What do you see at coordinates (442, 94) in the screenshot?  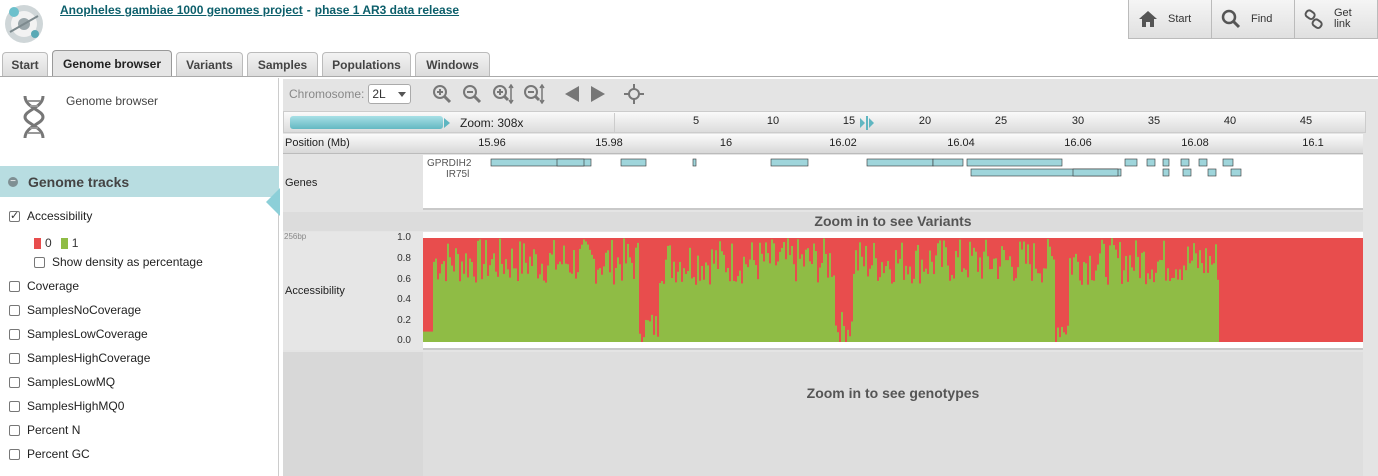 I see `zoom-in-icon` at bounding box center [442, 94].